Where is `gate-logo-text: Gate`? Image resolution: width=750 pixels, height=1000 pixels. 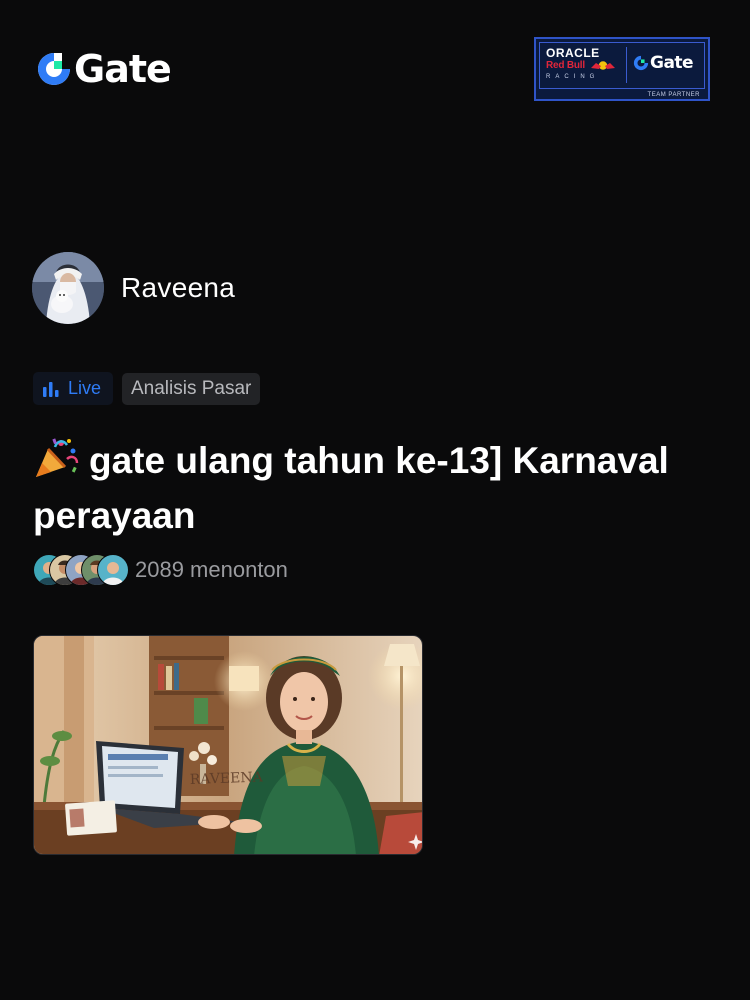
gate-logo-text: Gate is located at coordinates (123, 69).